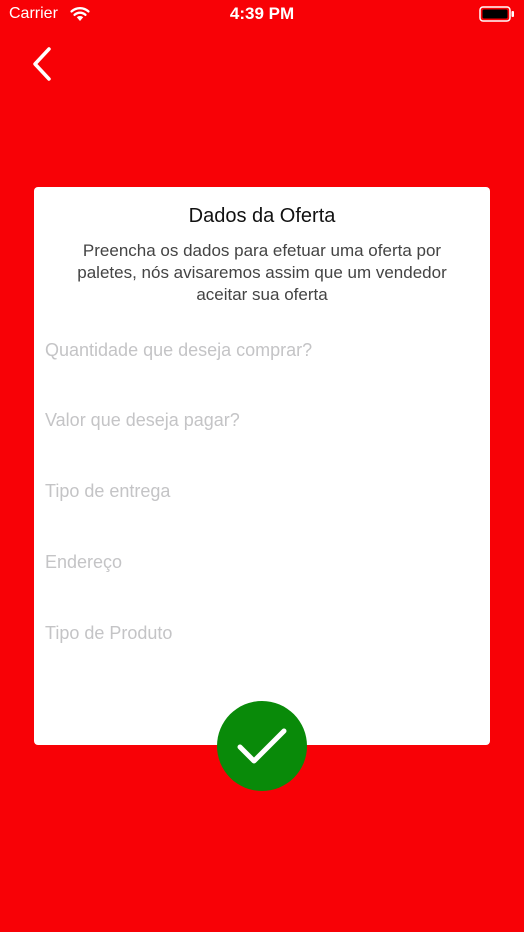 The image size is (524, 932). Describe the element at coordinates (262, 216) in the screenshot. I see `card-title: Dados da Oferta` at that location.